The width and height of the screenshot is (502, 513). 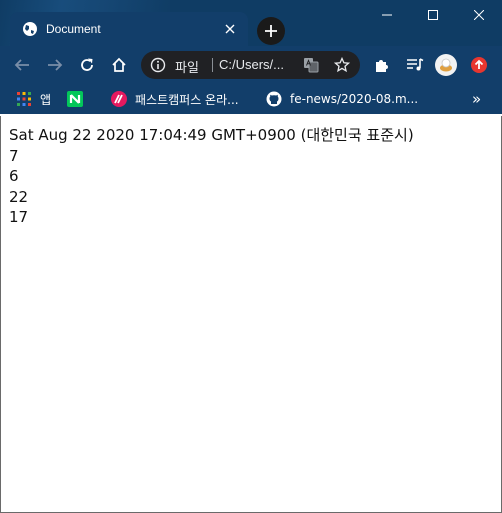 What do you see at coordinates (158, 65) in the screenshot?
I see `info-icon` at bounding box center [158, 65].